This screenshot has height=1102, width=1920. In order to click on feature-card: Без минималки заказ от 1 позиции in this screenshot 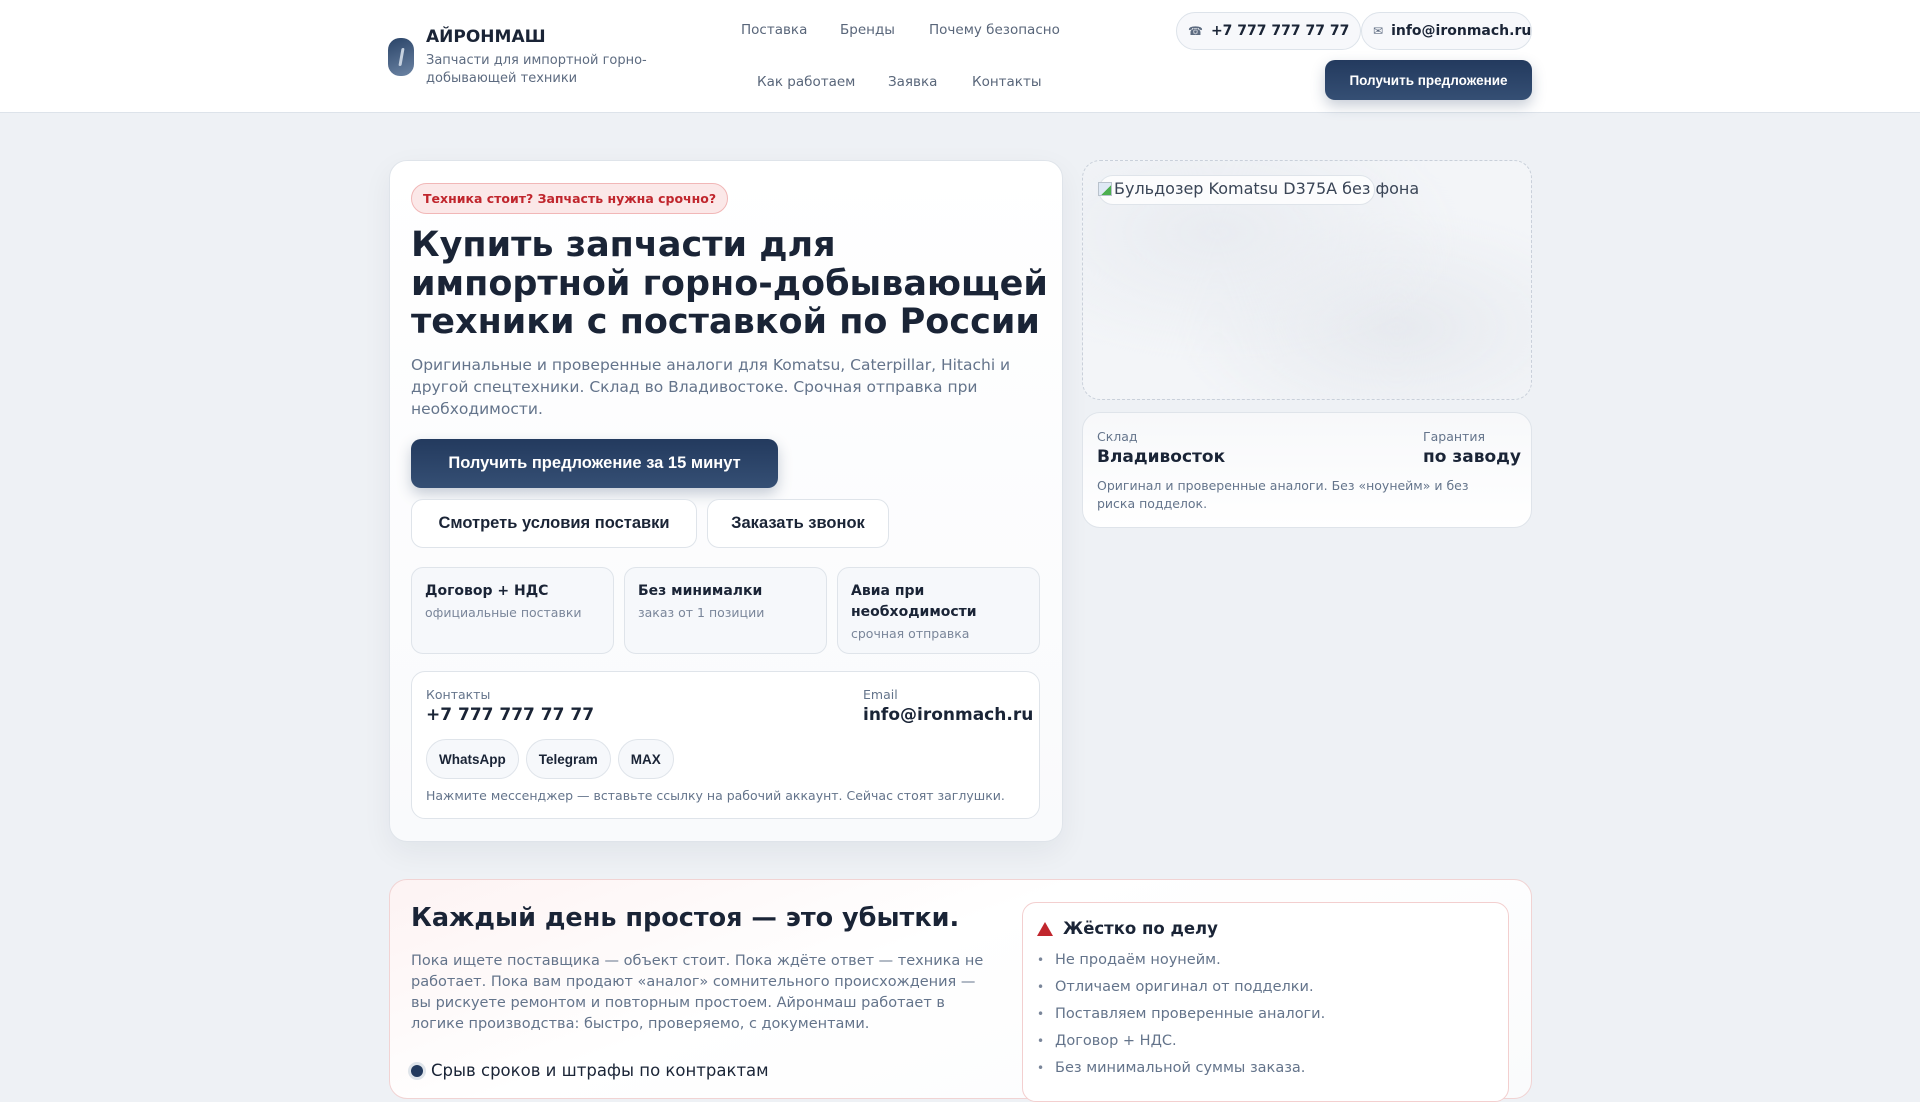, I will do `click(725, 610)`.